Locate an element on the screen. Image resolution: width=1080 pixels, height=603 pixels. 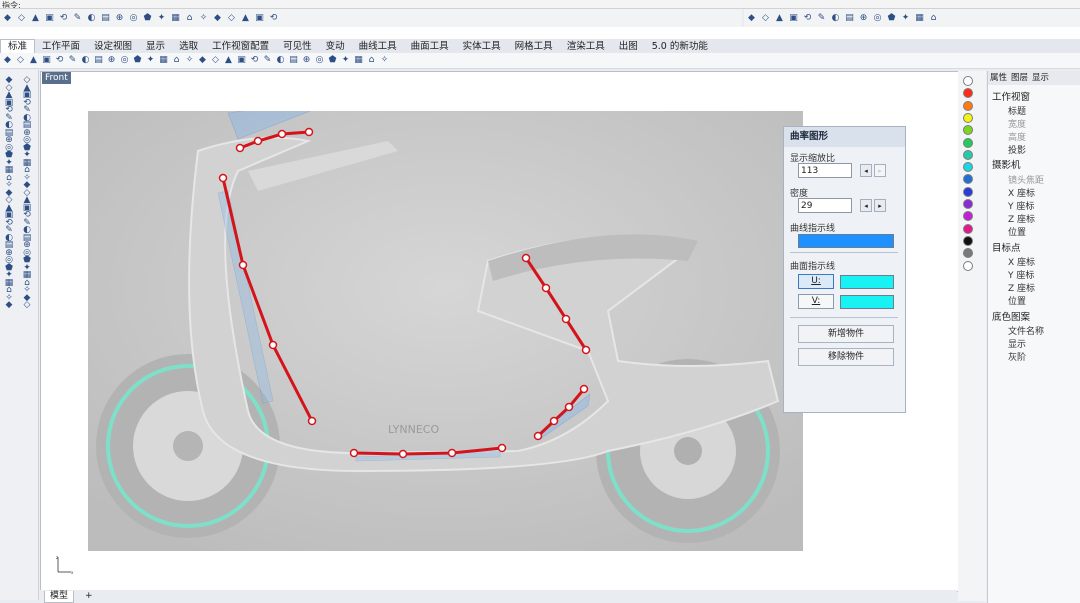
u-toggle-button: U: is located at coordinates (816, 281).